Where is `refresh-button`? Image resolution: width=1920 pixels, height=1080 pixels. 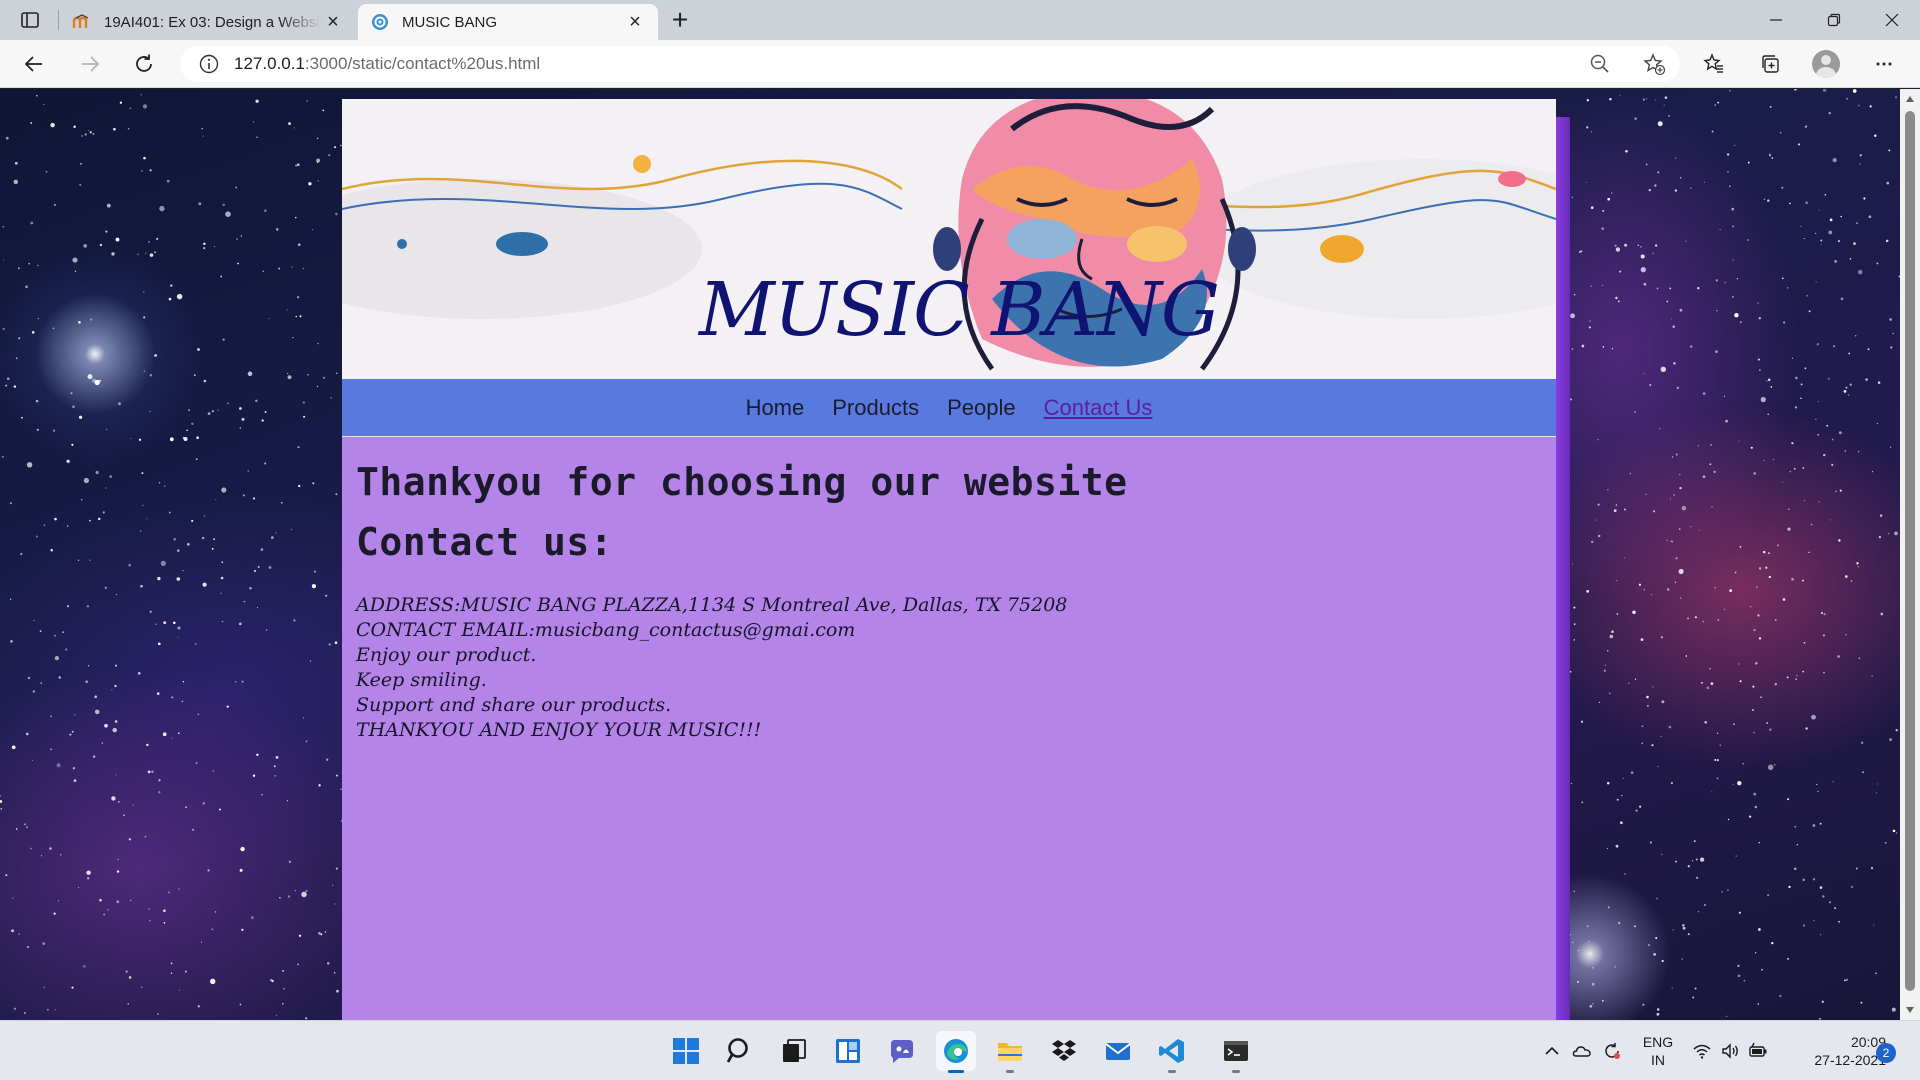
refresh-button is located at coordinates (144, 64).